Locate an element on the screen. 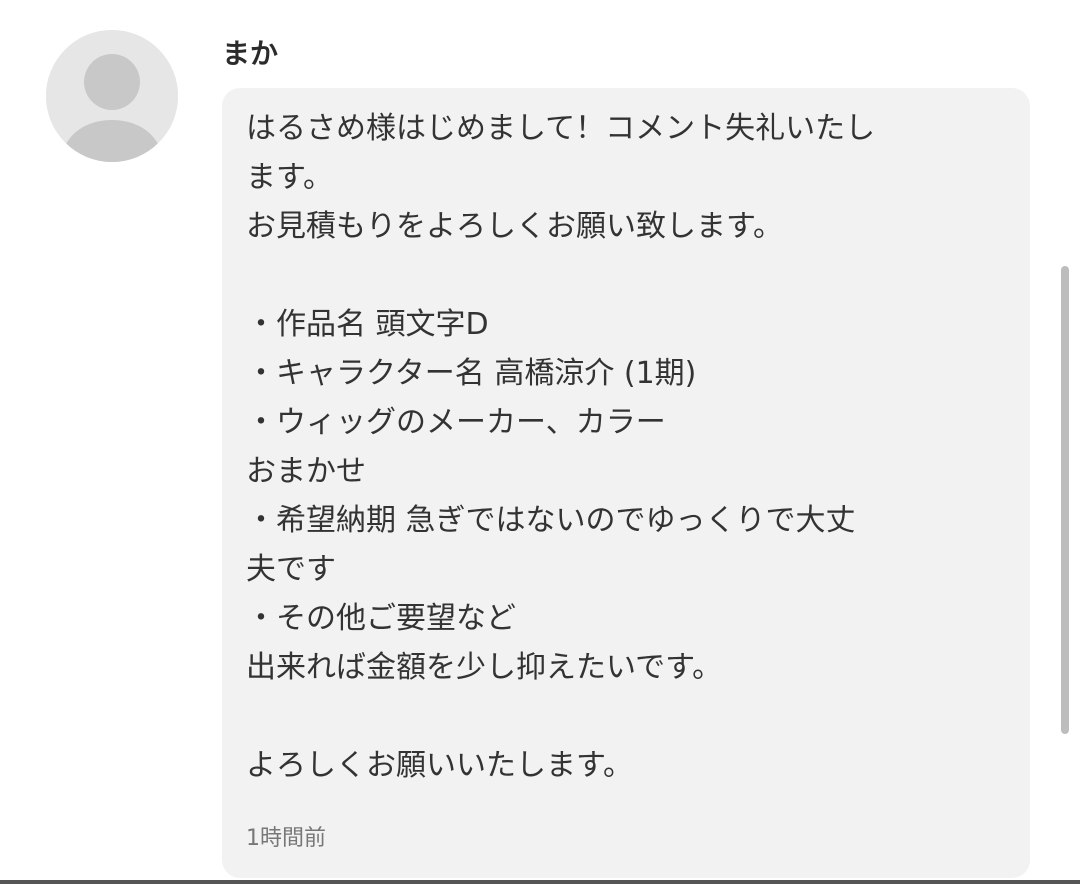 The image size is (1080, 884). comment-author-name: まか is located at coordinates (250, 54).